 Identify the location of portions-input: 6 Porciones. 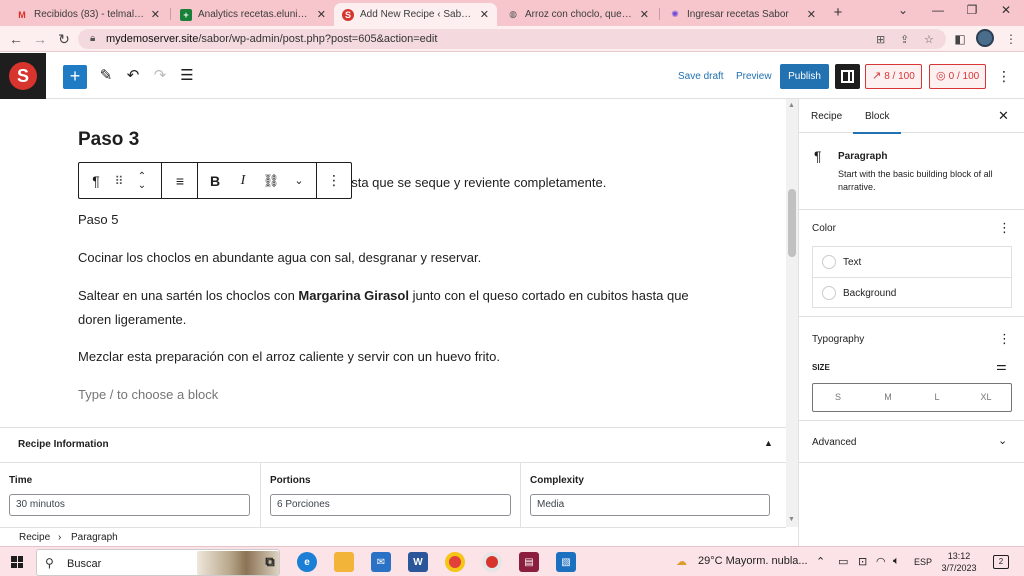
(390, 505).